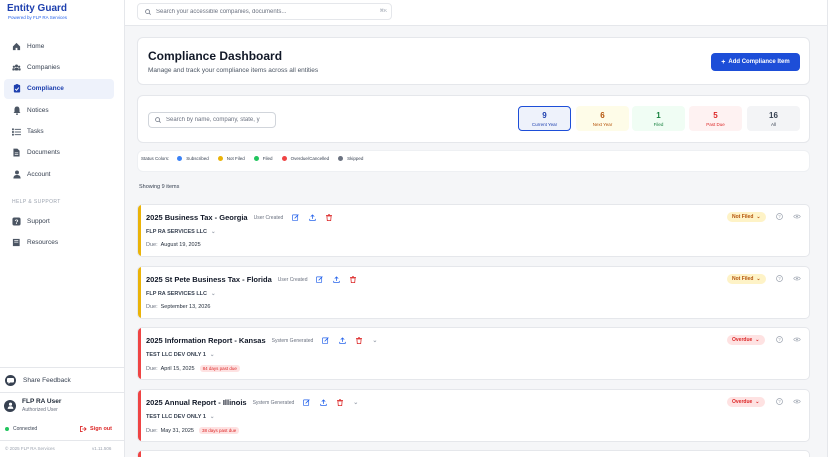  What do you see at coordinates (62, 367) in the screenshot?
I see `divider` at bounding box center [62, 367].